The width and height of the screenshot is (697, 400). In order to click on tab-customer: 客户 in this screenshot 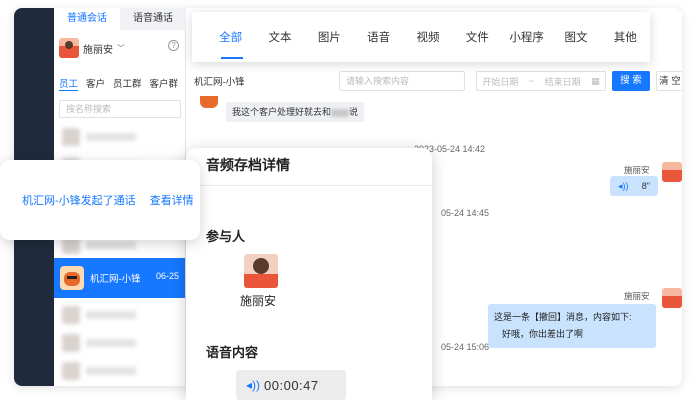, I will do `click(95, 83)`.